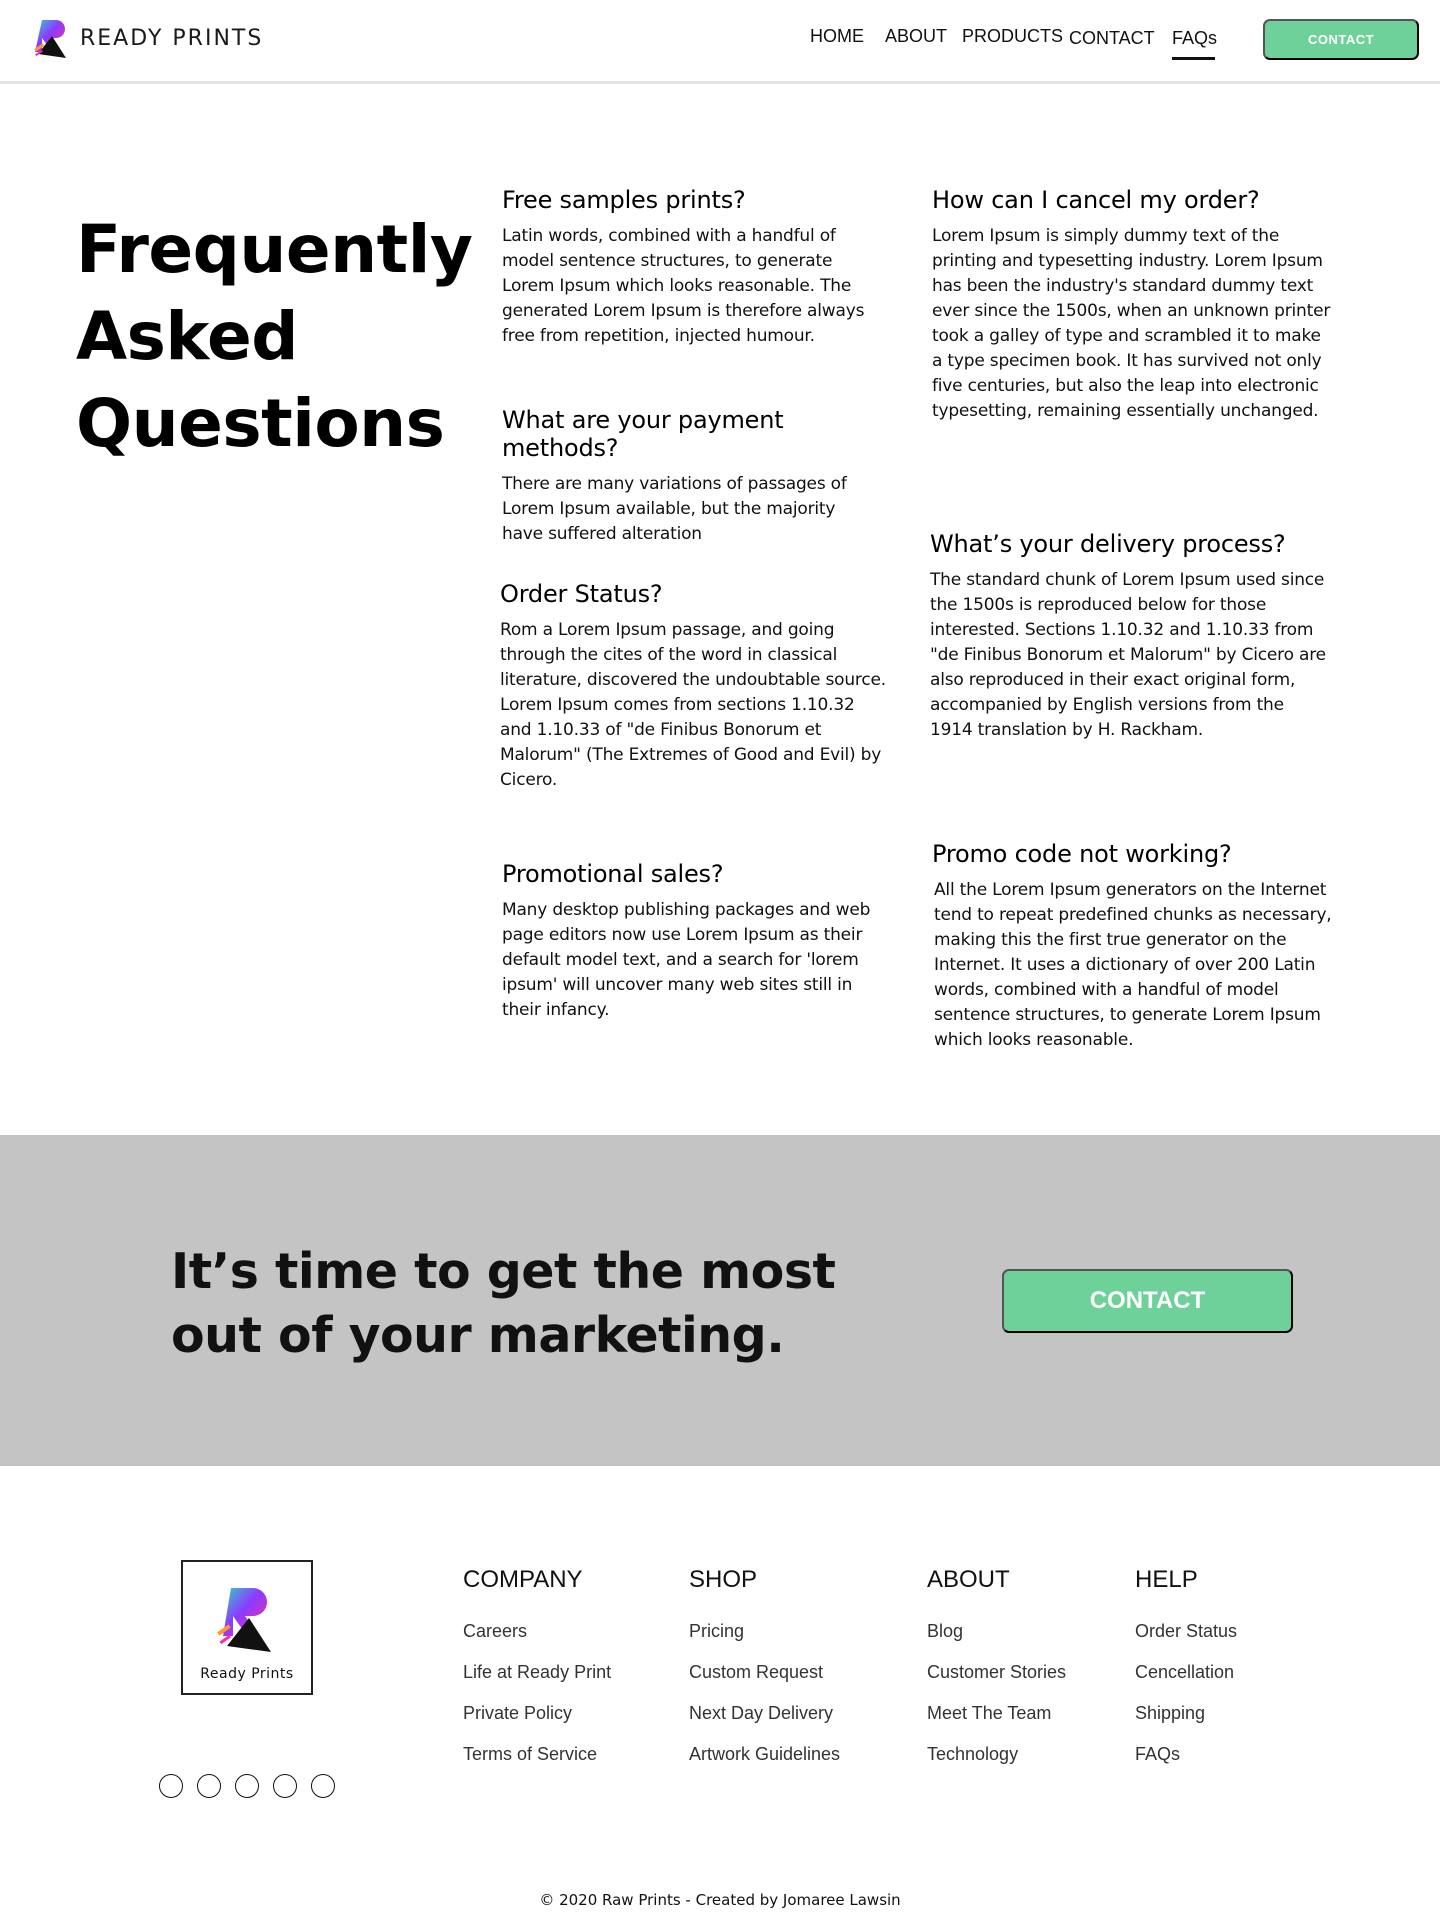 This screenshot has height=1924, width=1440. I want to click on faq-question: What are your payment methods?, so click(643, 434).